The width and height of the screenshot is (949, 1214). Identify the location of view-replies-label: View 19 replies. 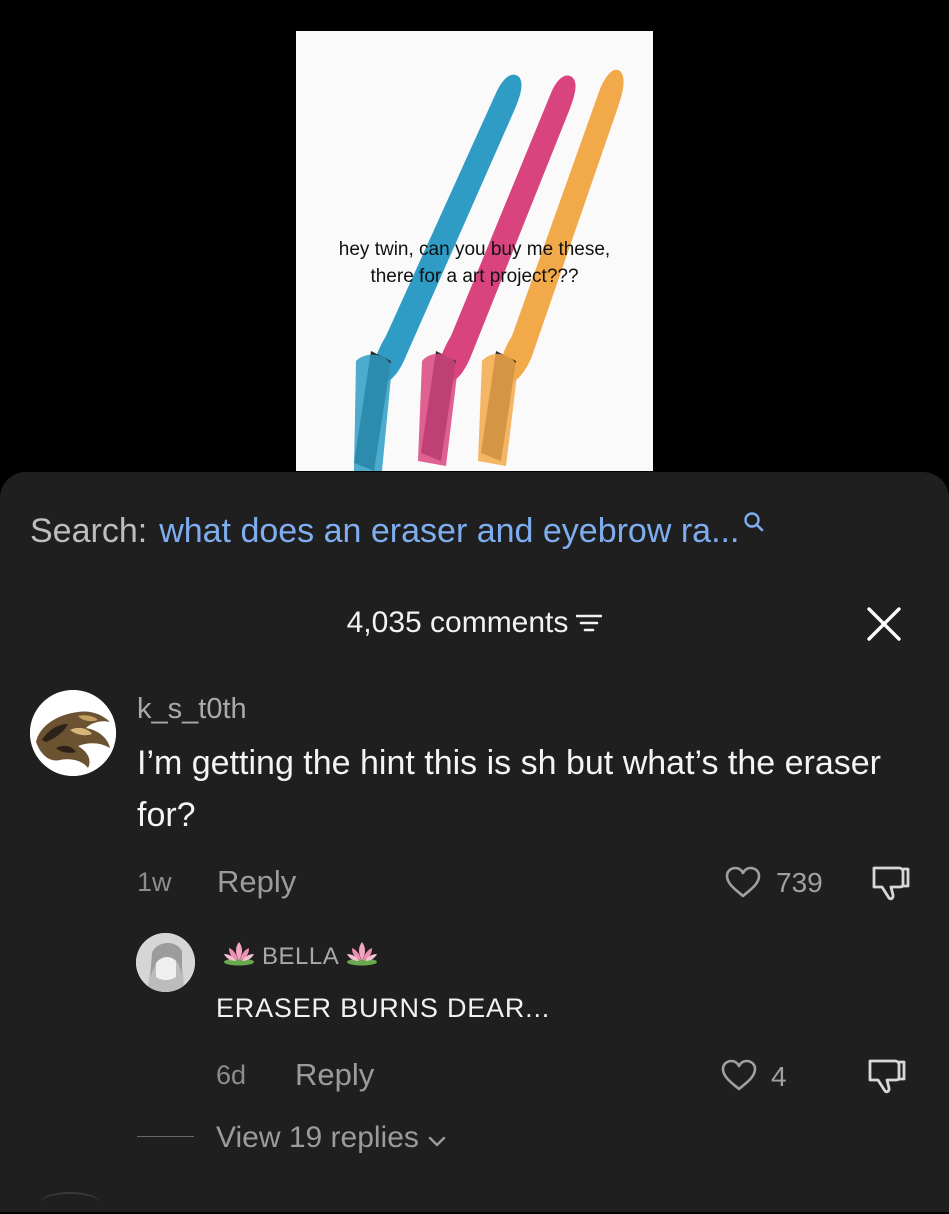
(317, 1137).